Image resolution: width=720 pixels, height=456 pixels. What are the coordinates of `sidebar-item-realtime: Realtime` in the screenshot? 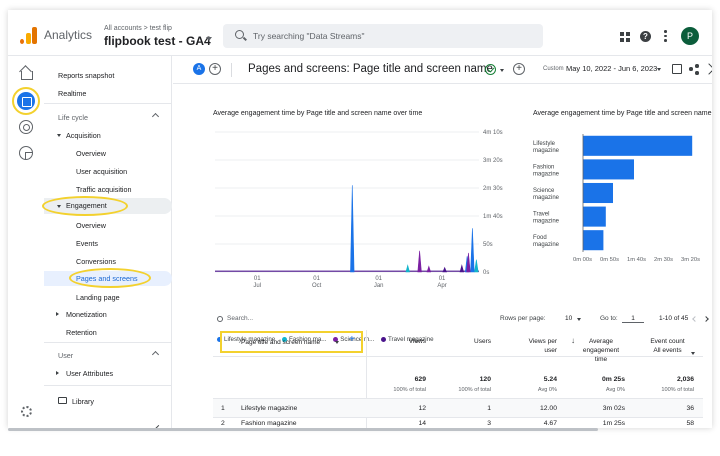 It's located at (122, 93).